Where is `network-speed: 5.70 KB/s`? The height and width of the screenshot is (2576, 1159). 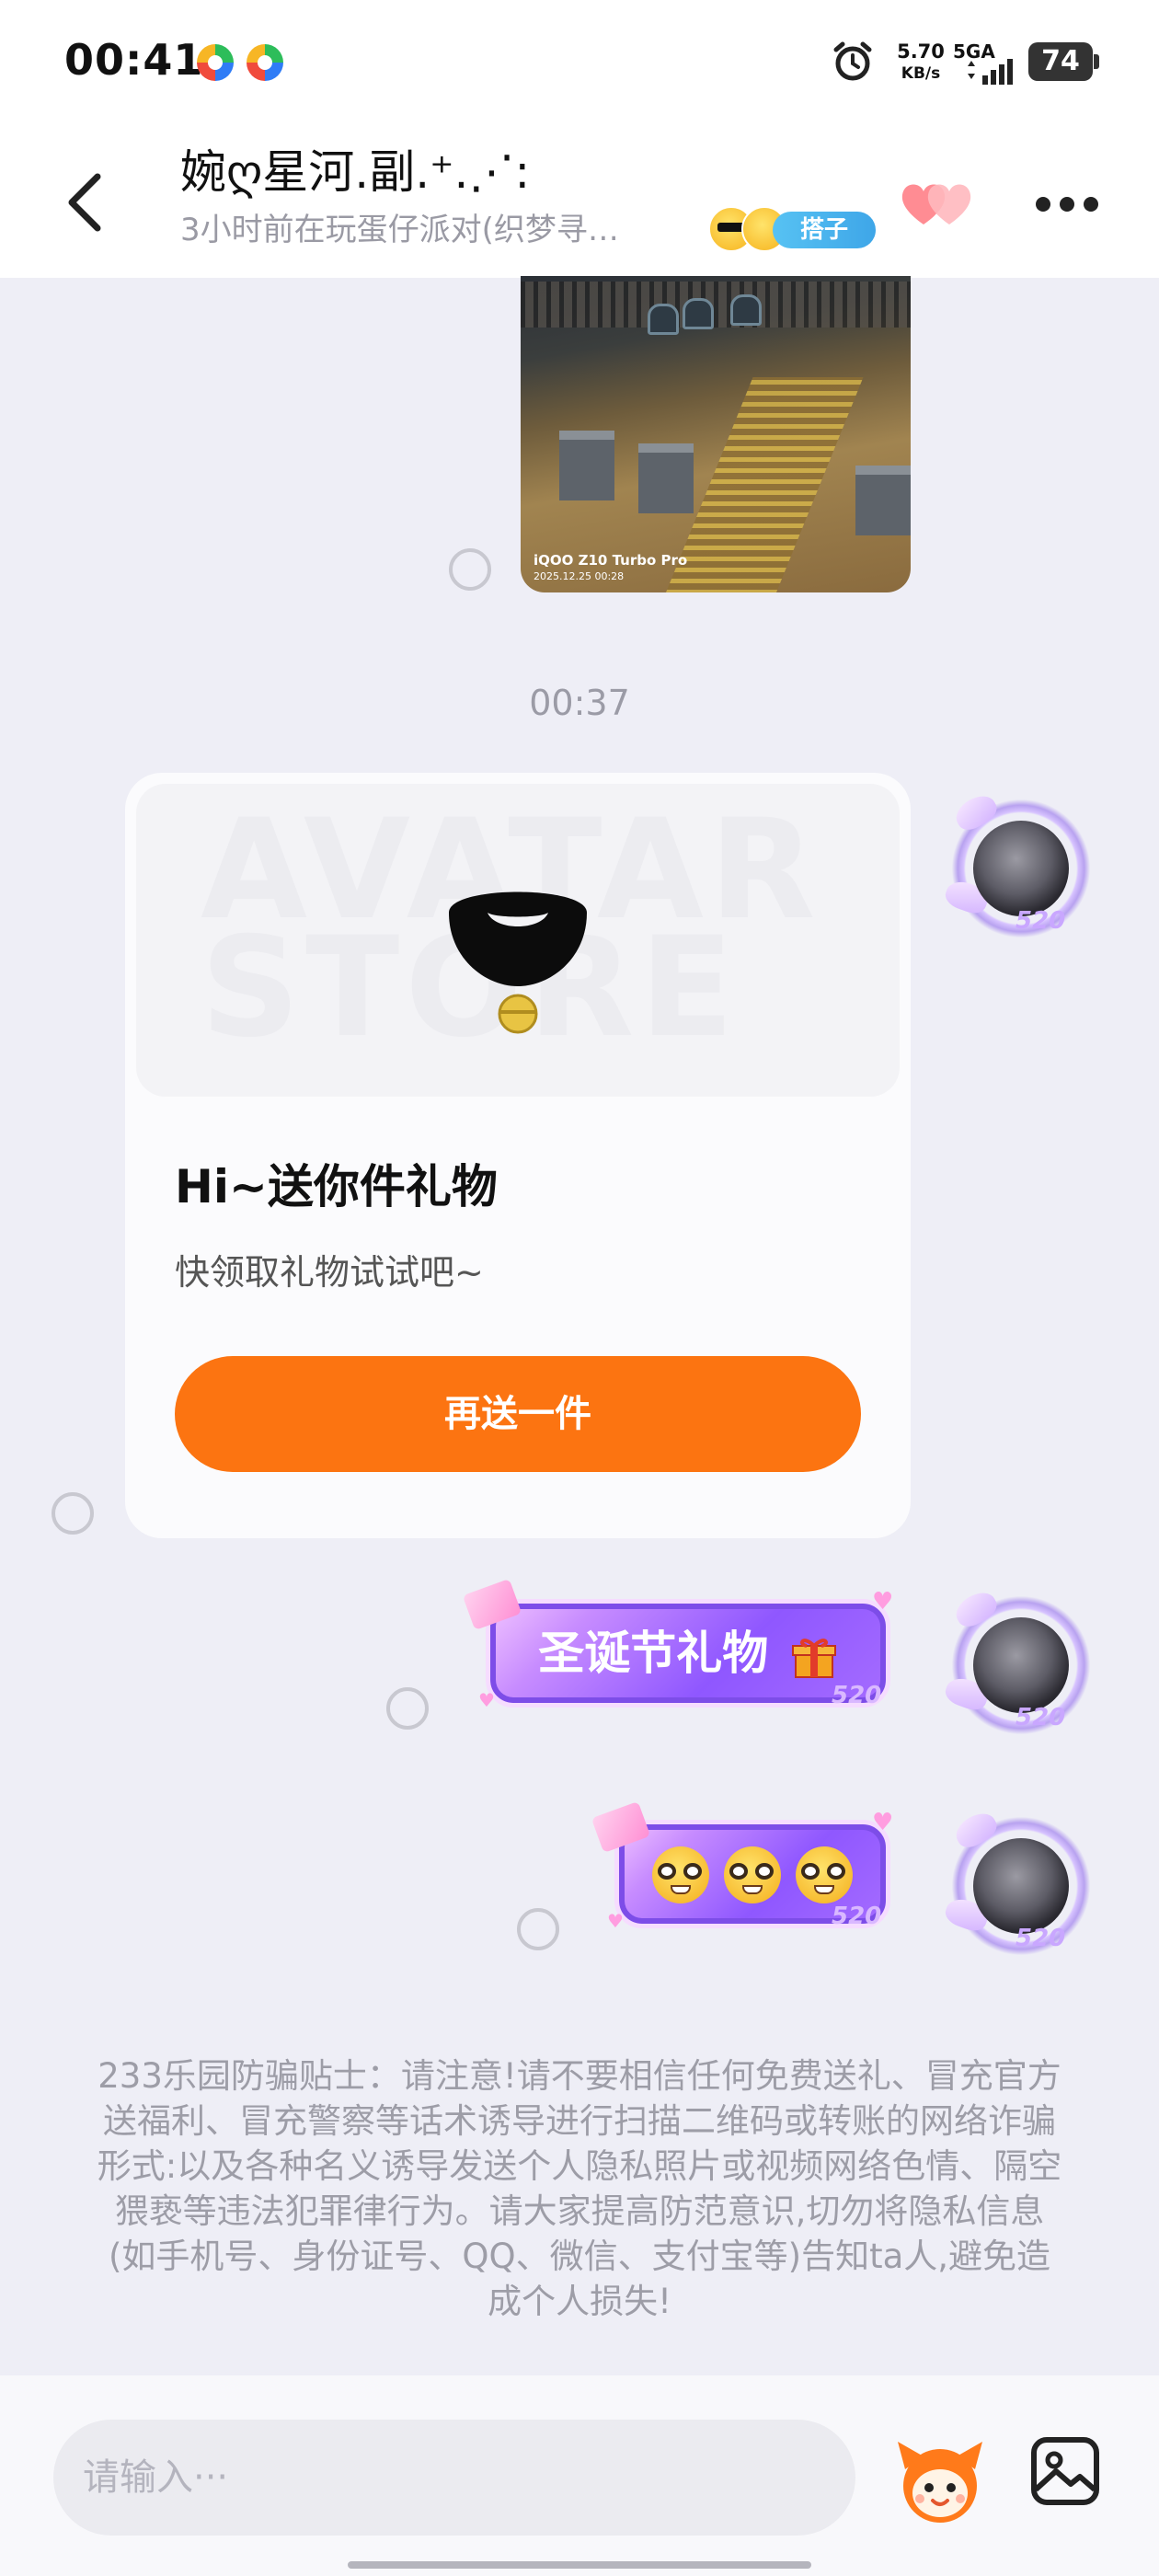
network-speed: 5.70 KB/s is located at coordinates (921, 62).